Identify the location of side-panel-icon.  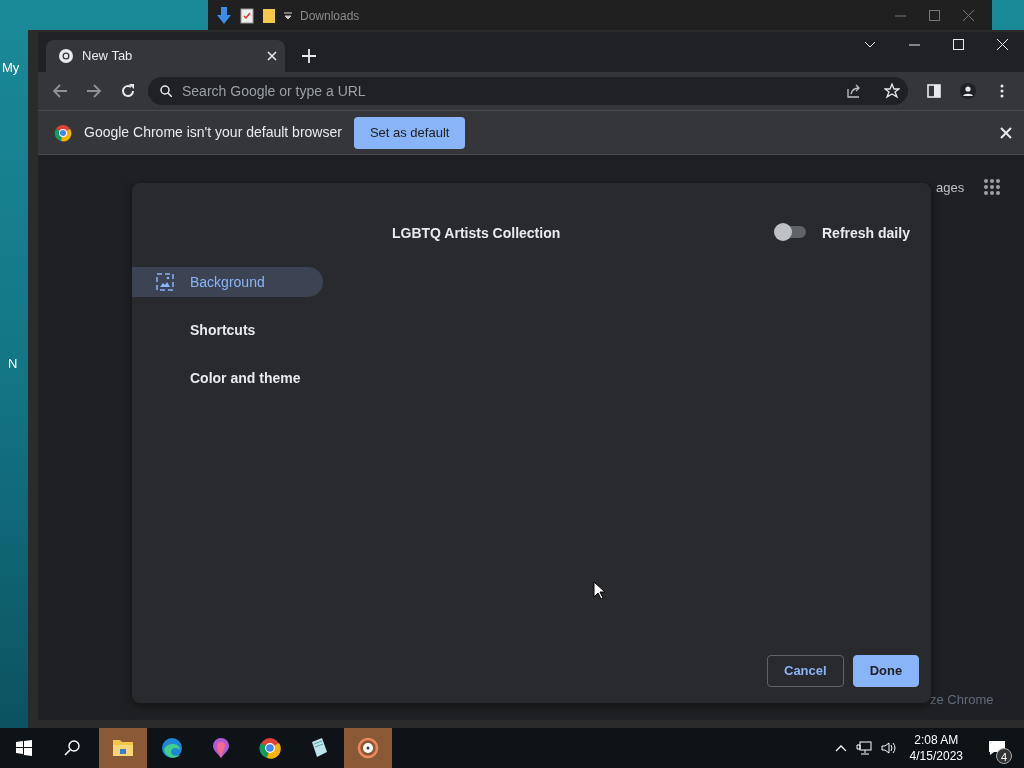
(934, 91).